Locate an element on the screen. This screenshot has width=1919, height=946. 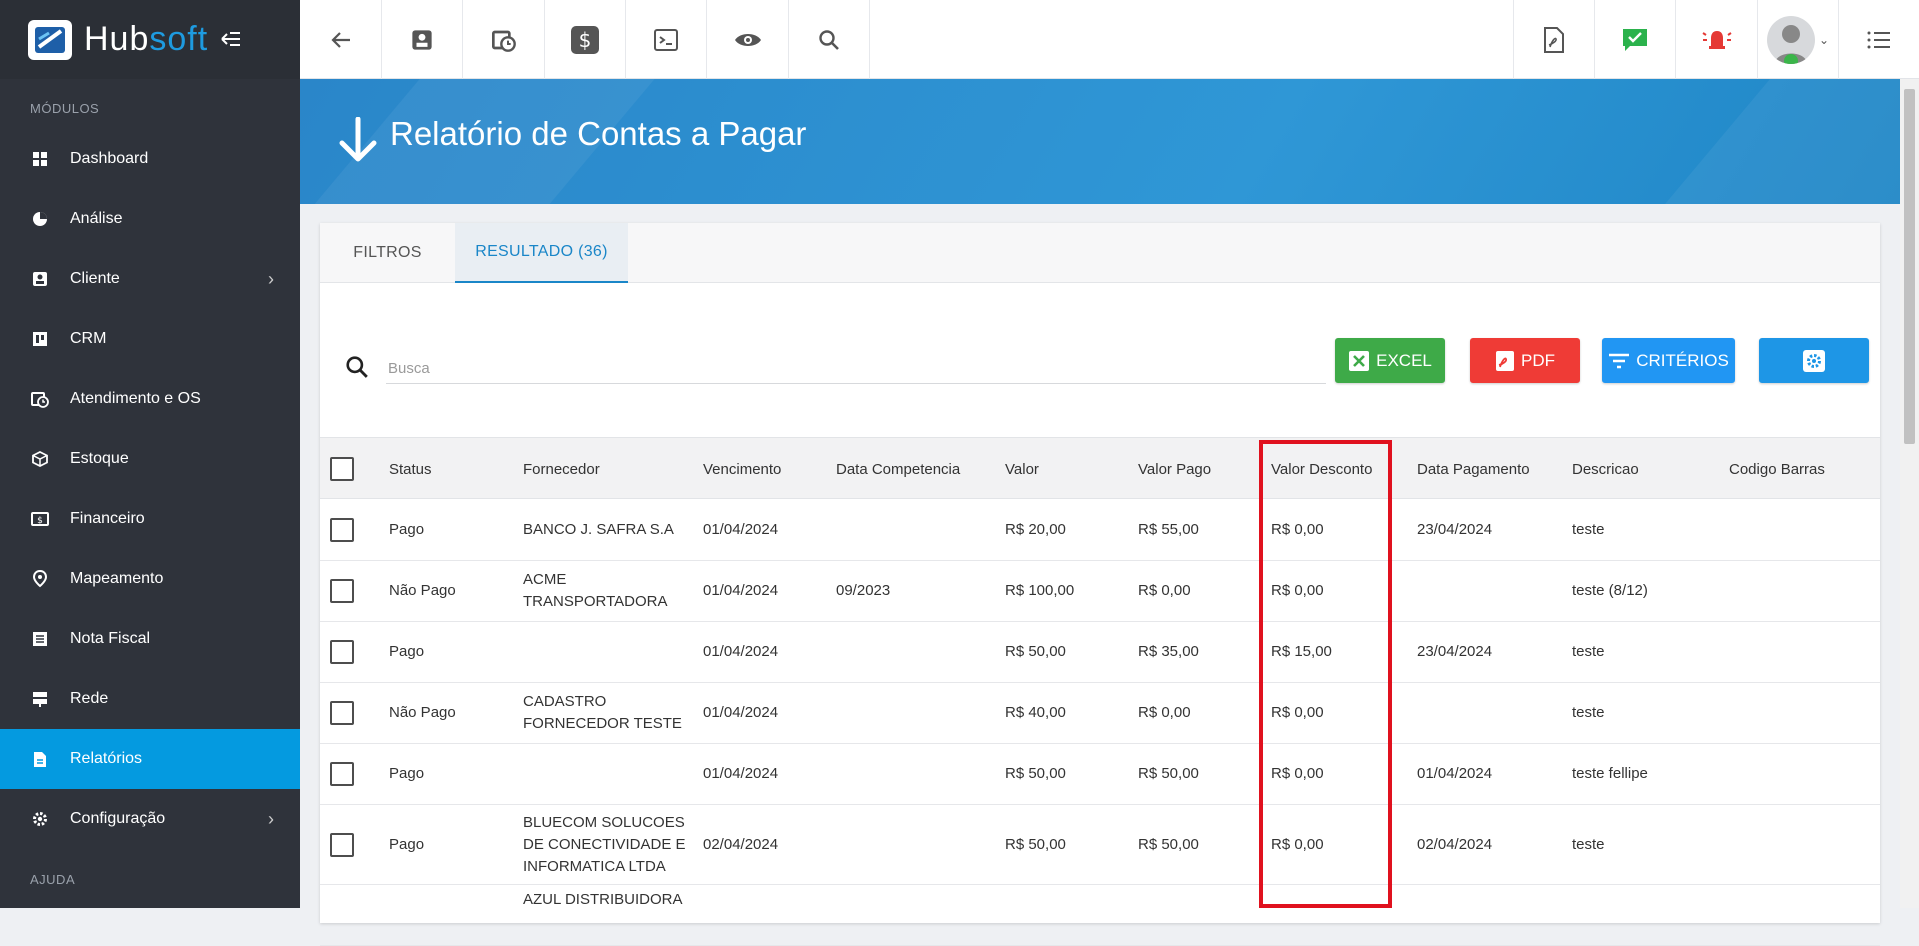
column-header-paid: Valor Pago is located at coordinates (1174, 469).